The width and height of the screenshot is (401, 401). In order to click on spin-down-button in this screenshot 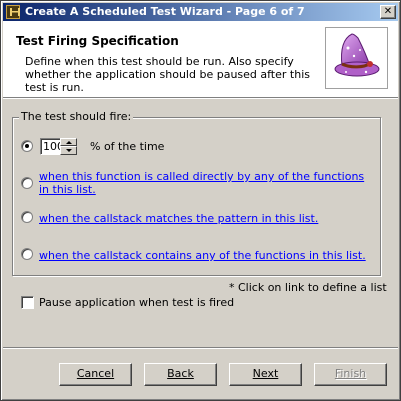, I will do `click(68, 150)`.